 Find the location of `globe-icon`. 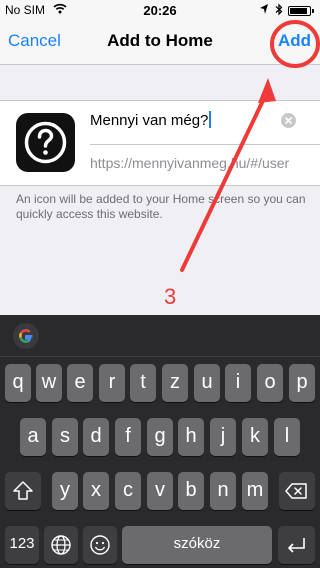

globe-icon is located at coordinates (61, 545).